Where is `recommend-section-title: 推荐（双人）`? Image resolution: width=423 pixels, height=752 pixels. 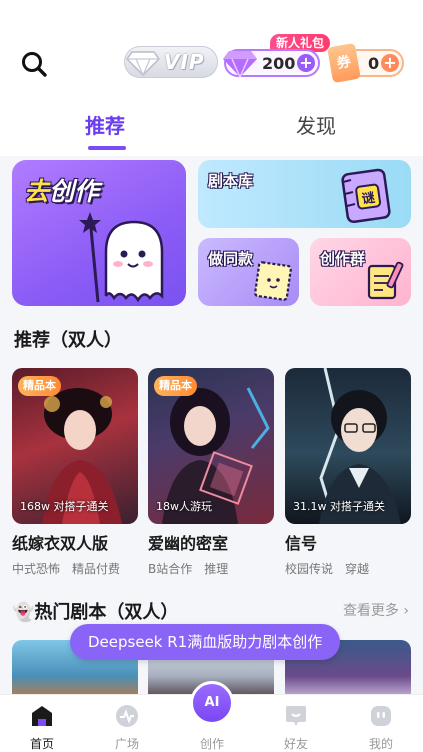
recommend-section-title: 推荐（双人） is located at coordinates (68, 340).